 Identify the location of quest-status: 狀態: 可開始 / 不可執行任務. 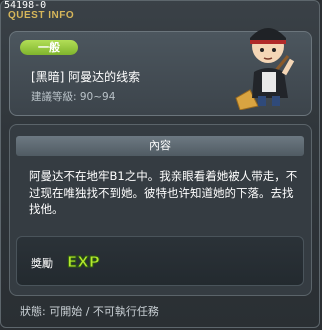
(89, 311).